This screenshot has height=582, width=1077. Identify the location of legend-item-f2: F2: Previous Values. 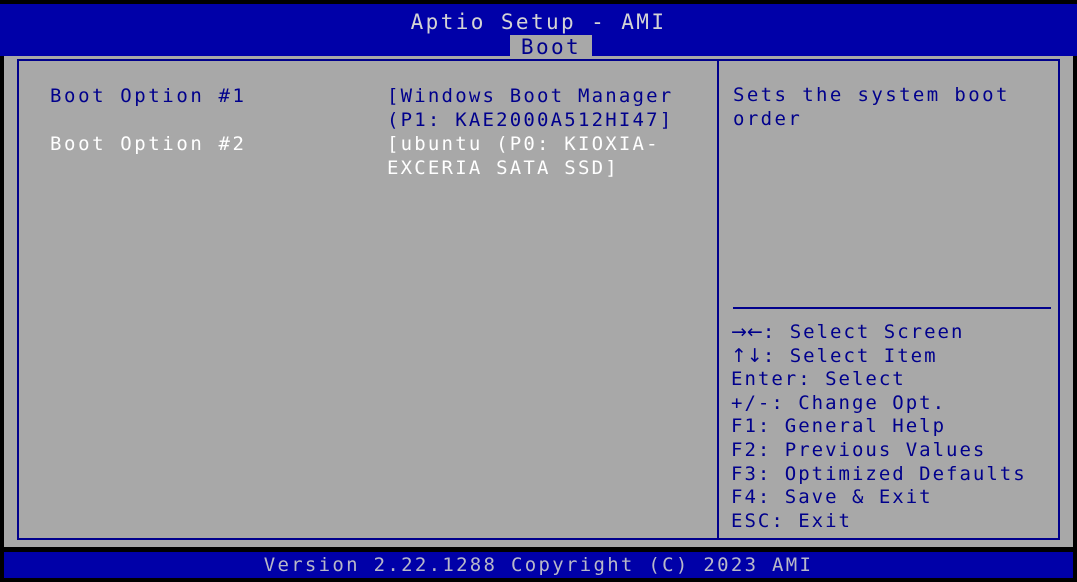
(896, 451).